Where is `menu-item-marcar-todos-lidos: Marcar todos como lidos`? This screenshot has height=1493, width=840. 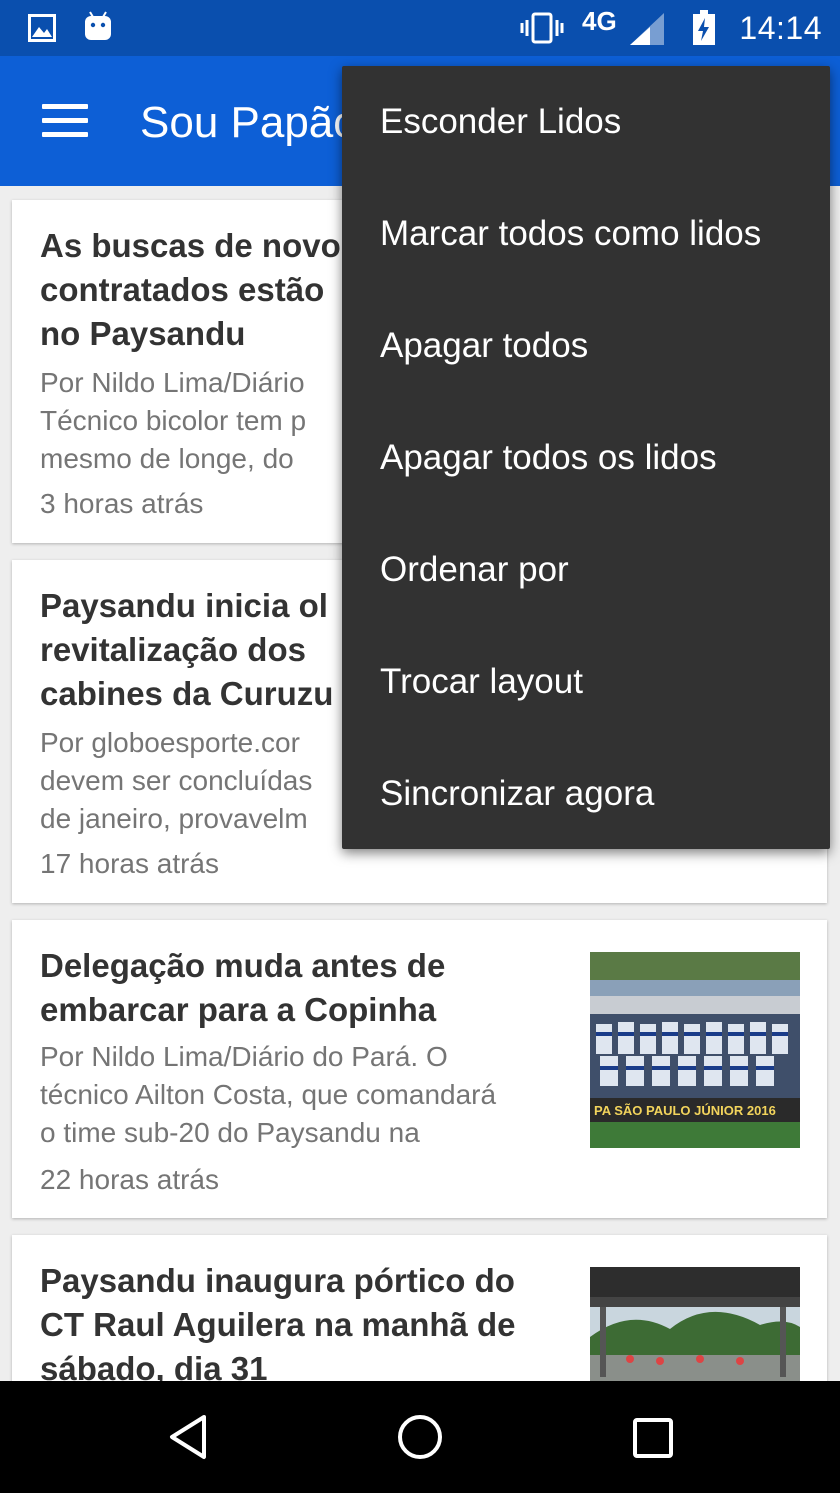 menu-item-marcar-todos-lidos: Marcar todos como lidos is located at coordinates (586, 234).